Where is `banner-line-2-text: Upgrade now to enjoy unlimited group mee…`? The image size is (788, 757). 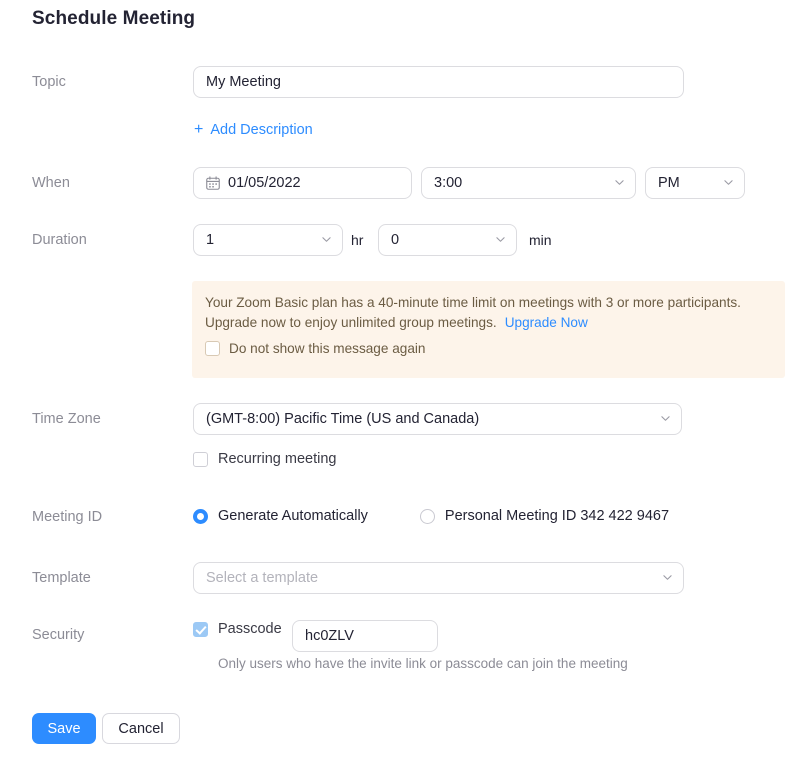
banner-line-2-text: Upgrade now to enjoy unlimited group mee… is located at coordinates (351, 322).